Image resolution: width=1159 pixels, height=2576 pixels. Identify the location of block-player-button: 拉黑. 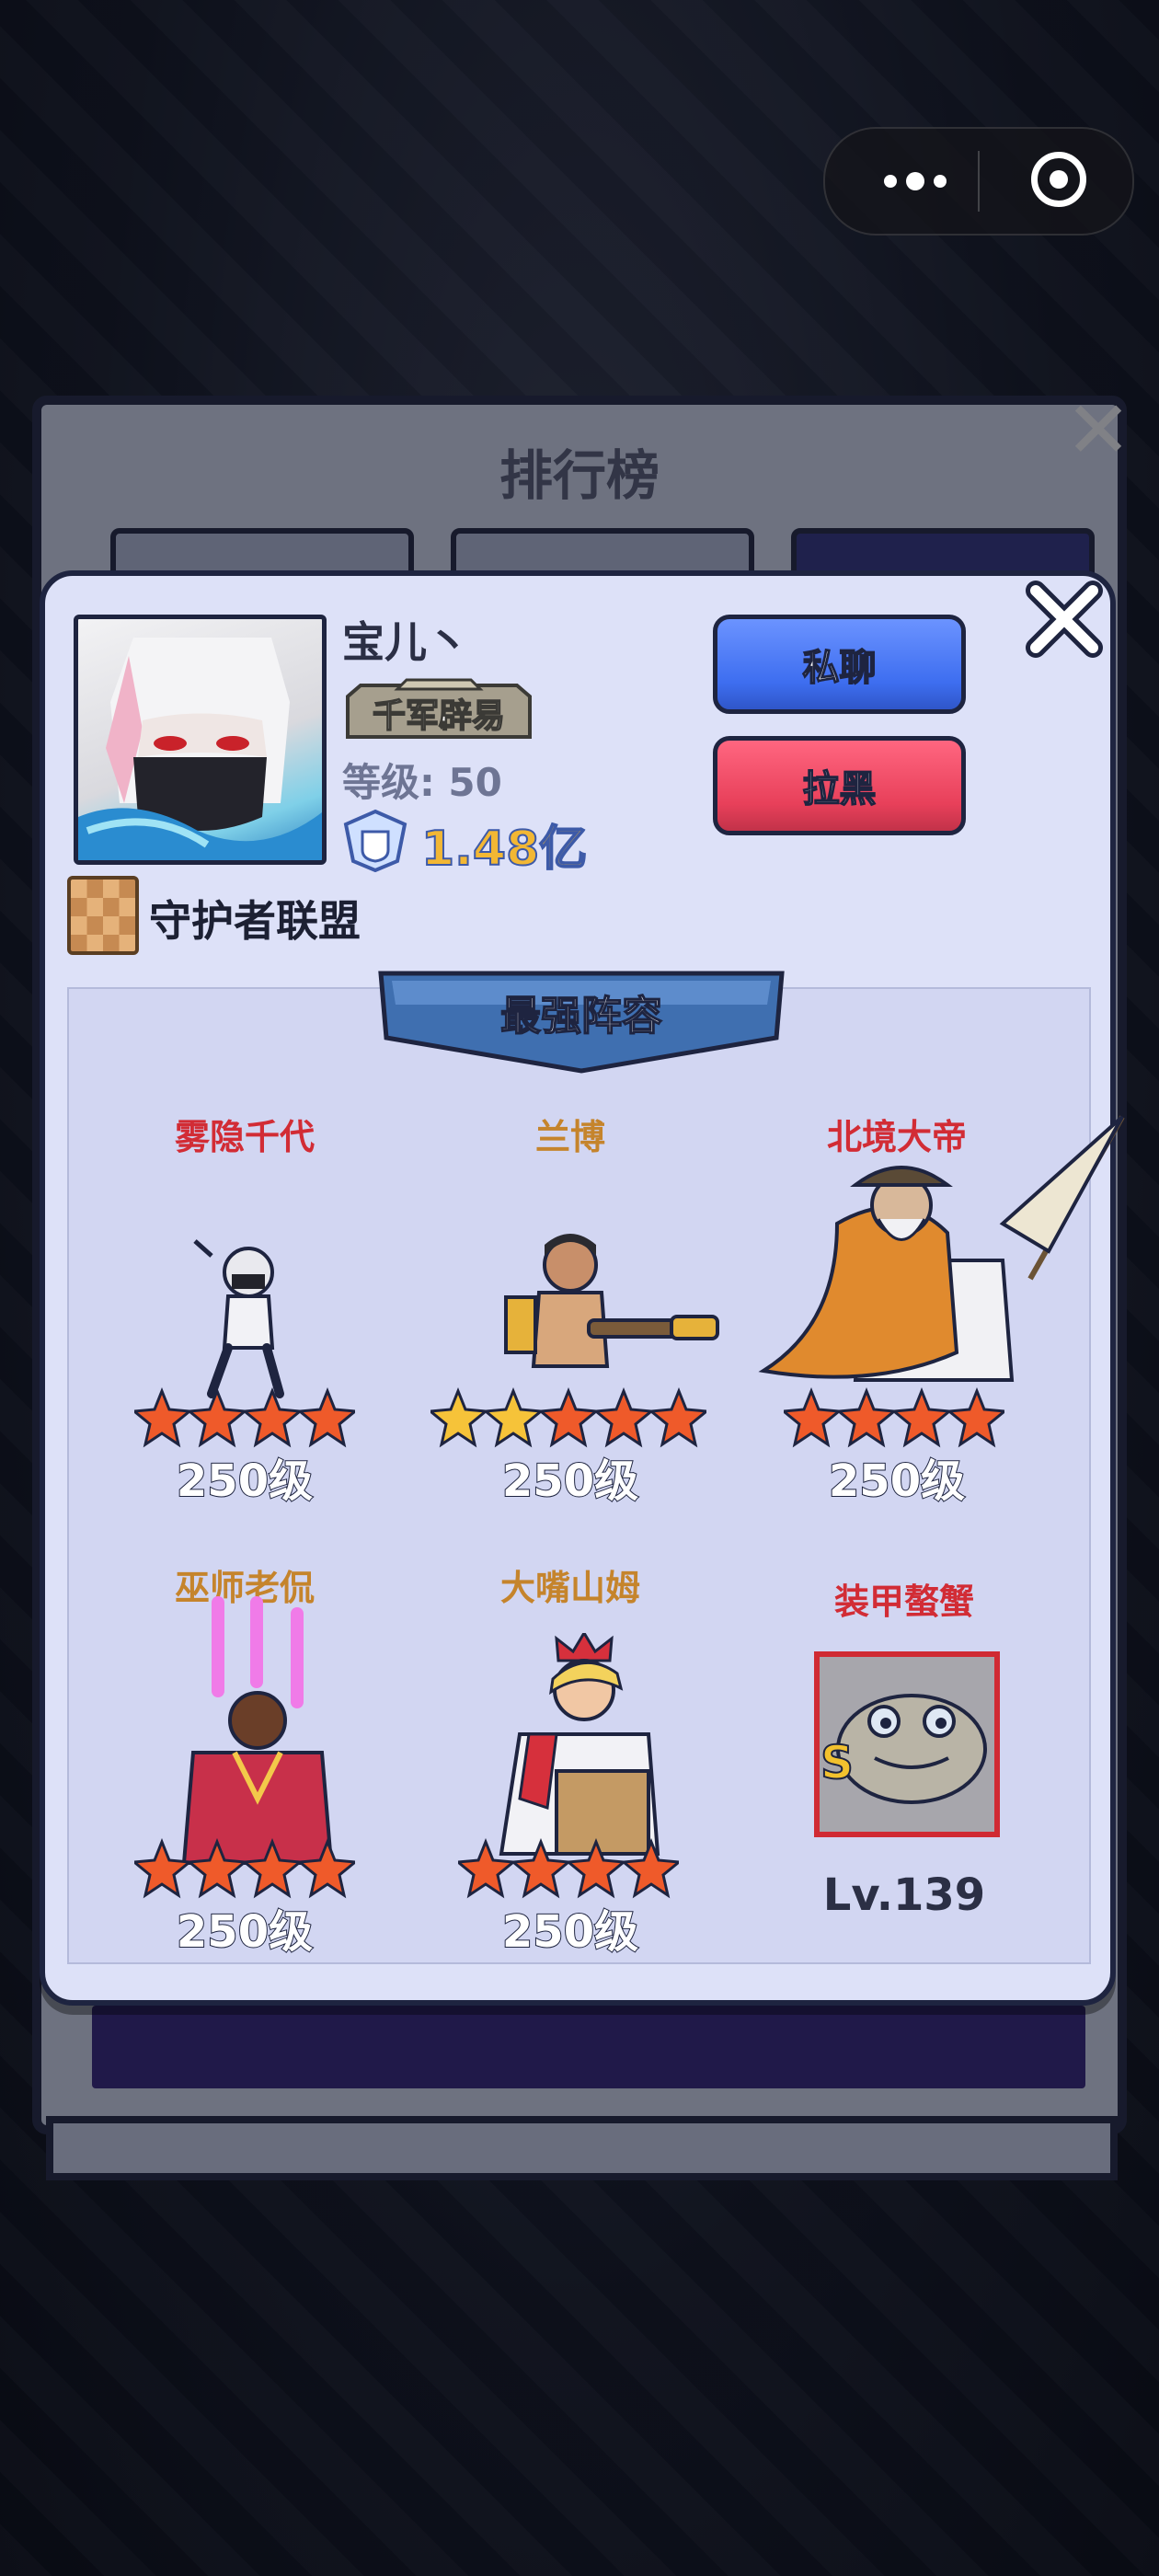
(839, 785).